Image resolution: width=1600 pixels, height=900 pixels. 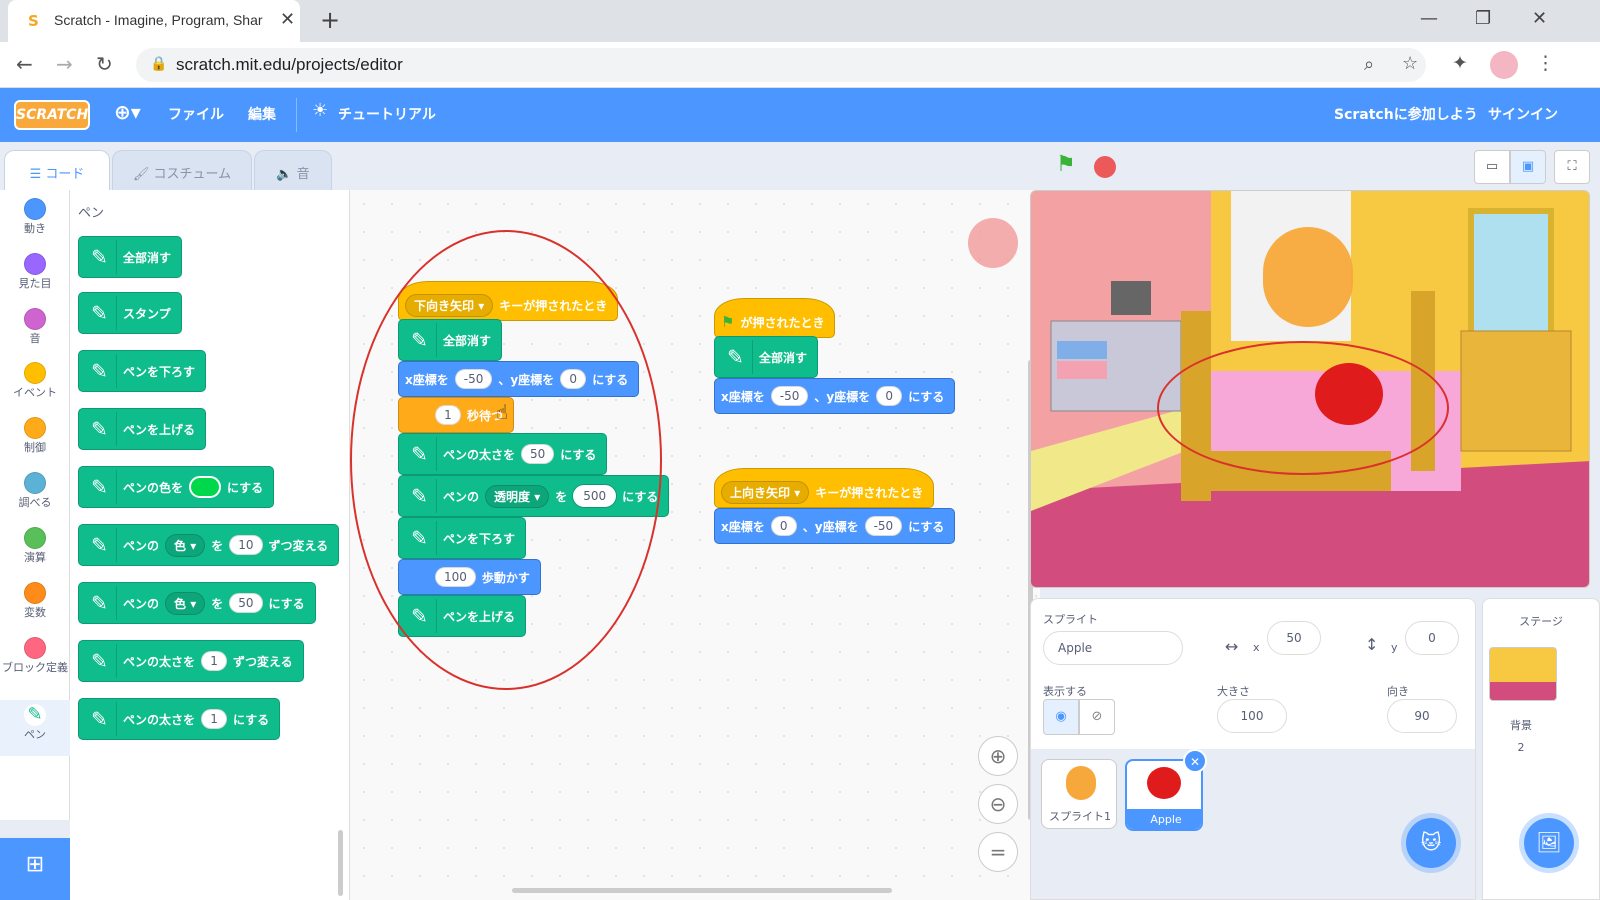 What do you see at coordinates (205, 487) in the screenshot?
I see `color-picker-swatch` at bounding box center [205, 487].